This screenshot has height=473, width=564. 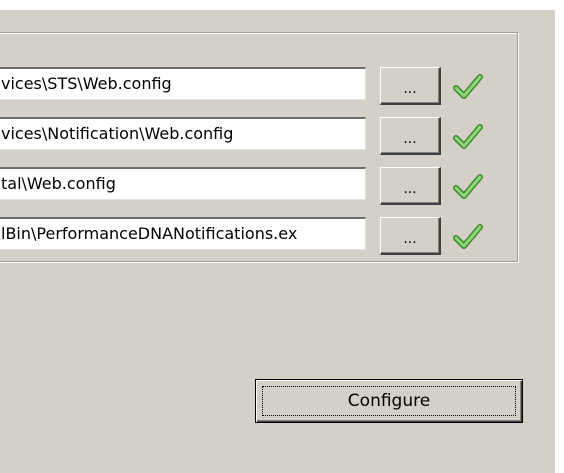 I want to click on configure-button-label: Configure, so click(x=389, y=401).